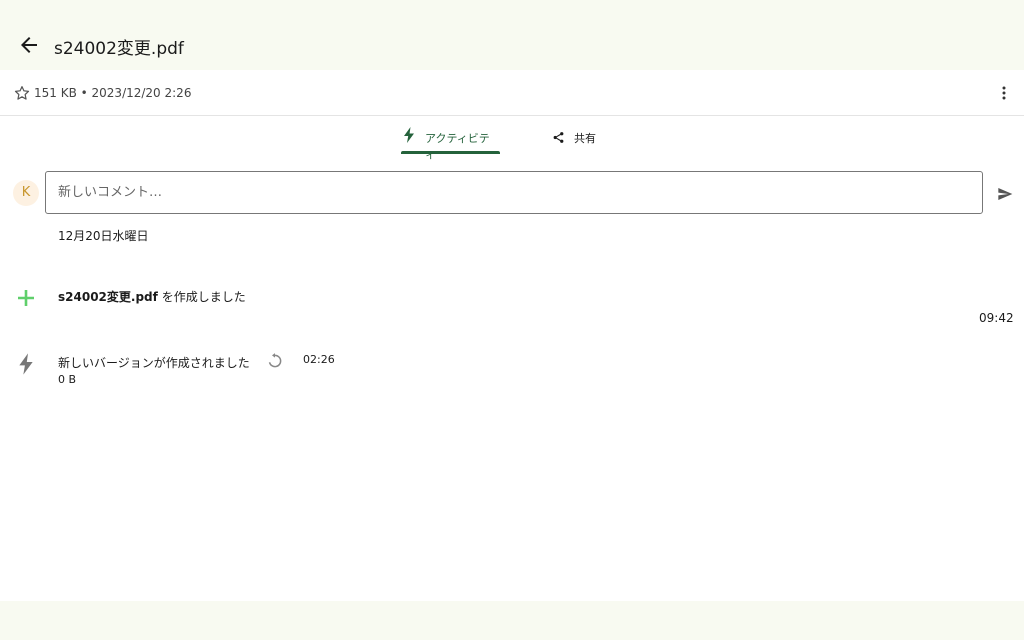 The height and width of the screenshot is (640, 1024). I want to click on date-heading: 12月20日水曜日, so click(103, 236).